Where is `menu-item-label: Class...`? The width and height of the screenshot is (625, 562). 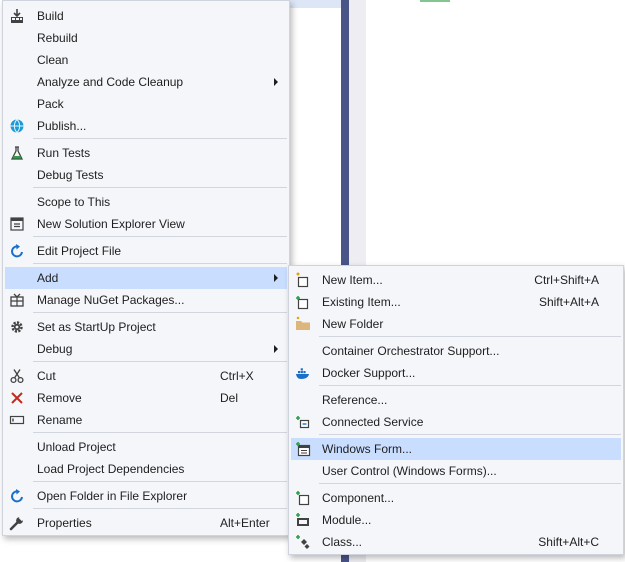
menu-item-label: Class... is located at coordinates (342, 542).